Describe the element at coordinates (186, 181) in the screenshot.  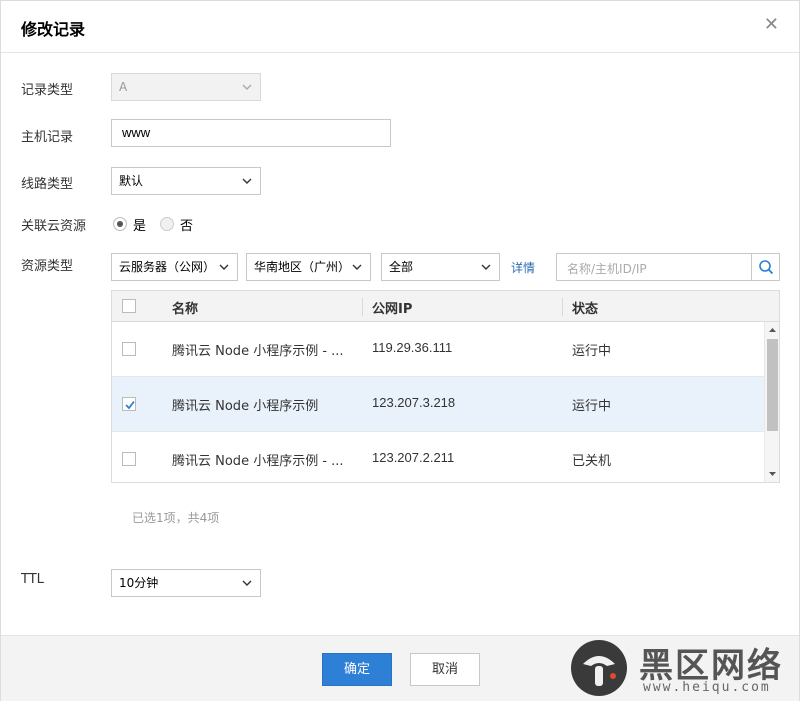
I see `line-type-select: 默认` at that location.